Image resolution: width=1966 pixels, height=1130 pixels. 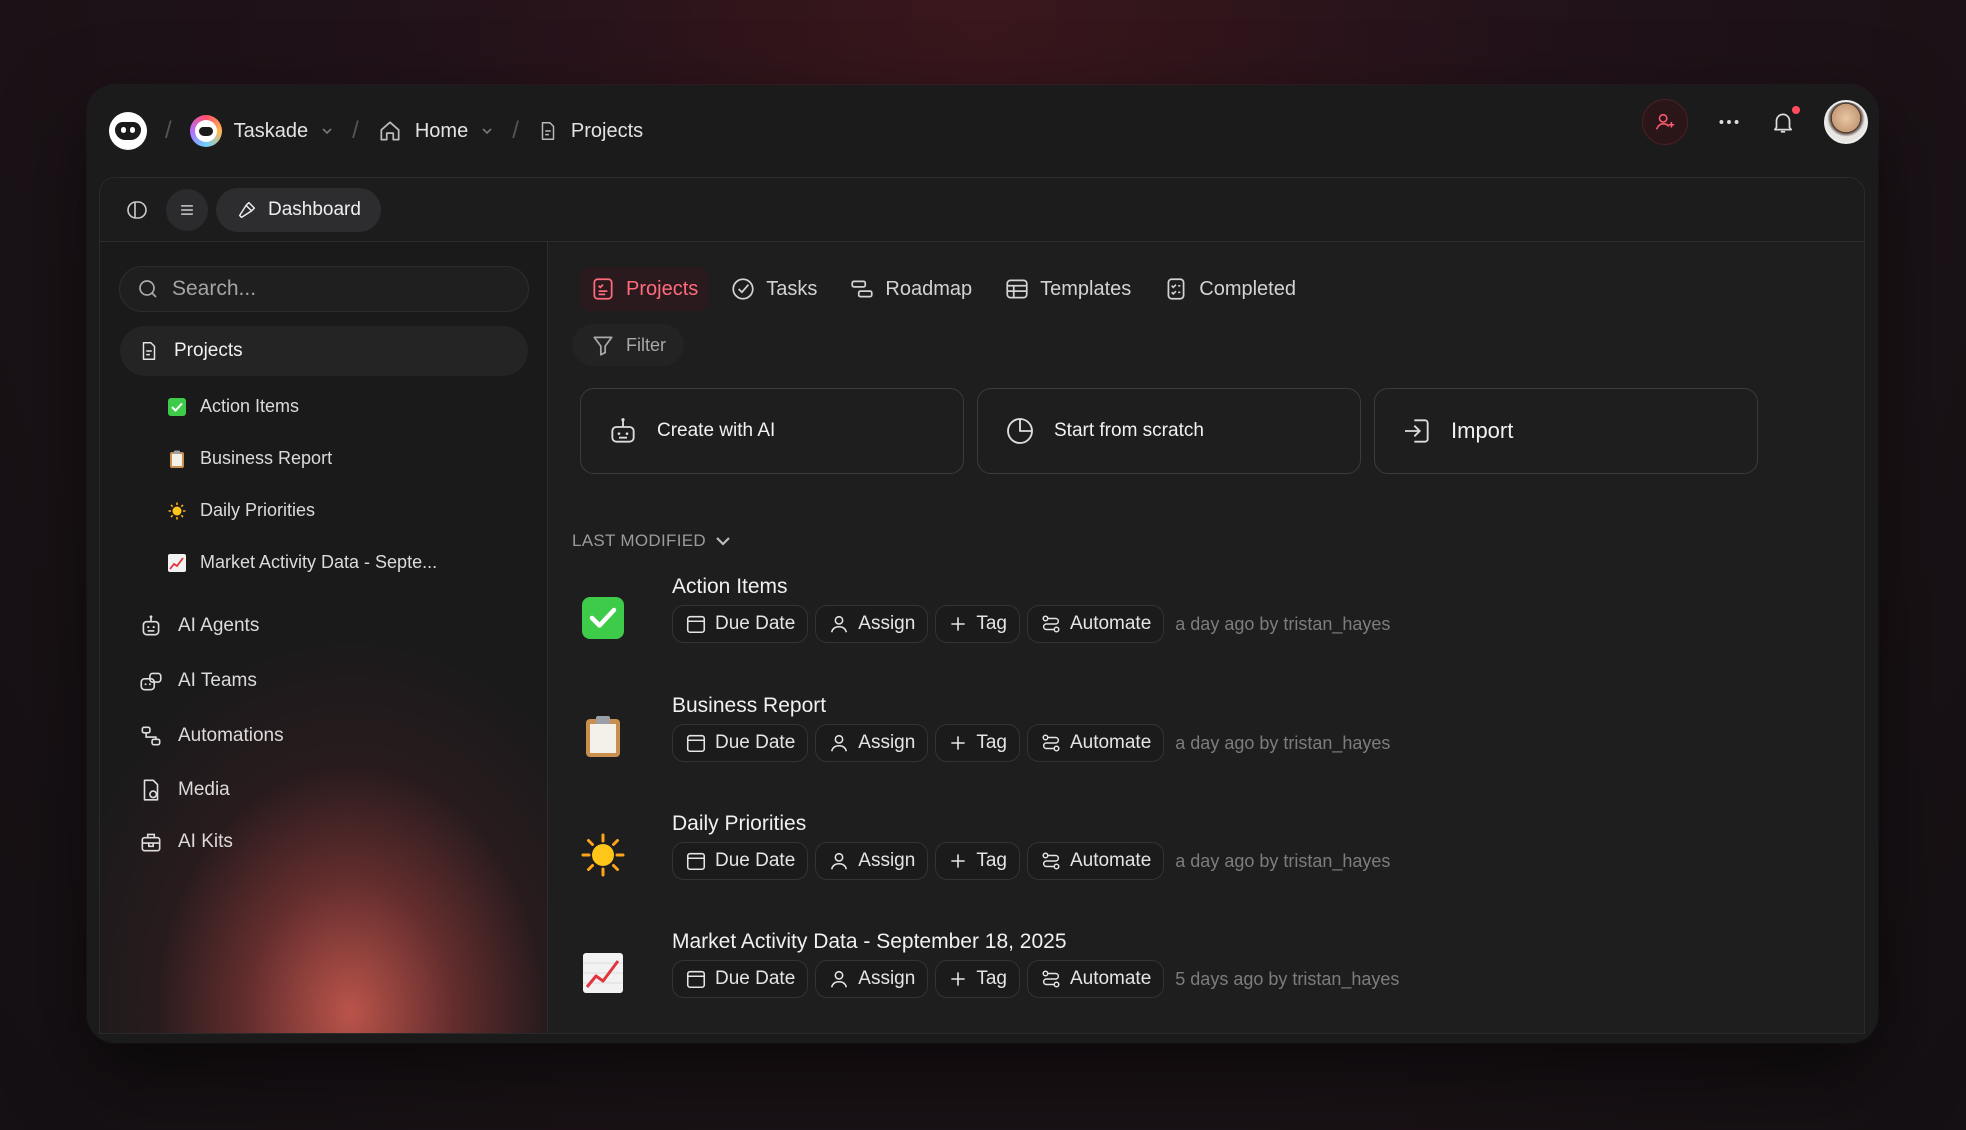 I want to click on media-icon, so click(x=151, y=790).